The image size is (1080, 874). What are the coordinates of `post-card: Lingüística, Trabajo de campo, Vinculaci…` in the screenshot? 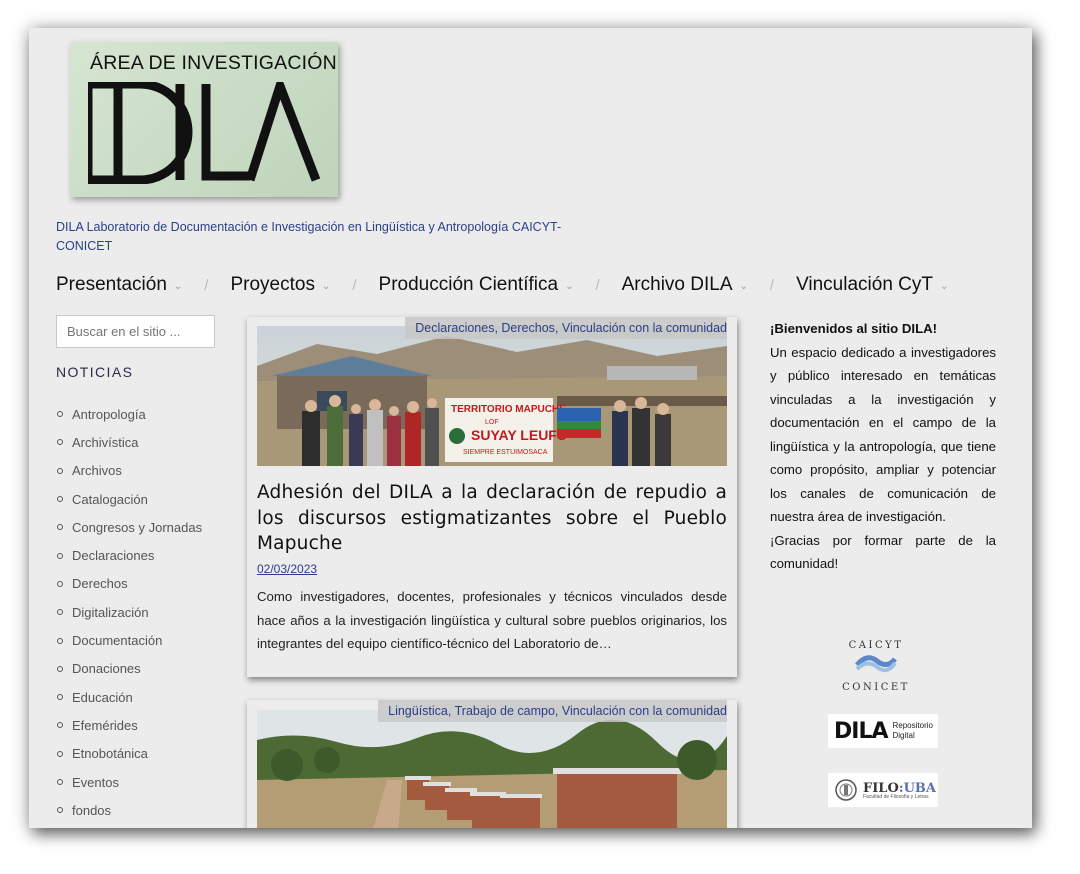 It's located at (492, 764).